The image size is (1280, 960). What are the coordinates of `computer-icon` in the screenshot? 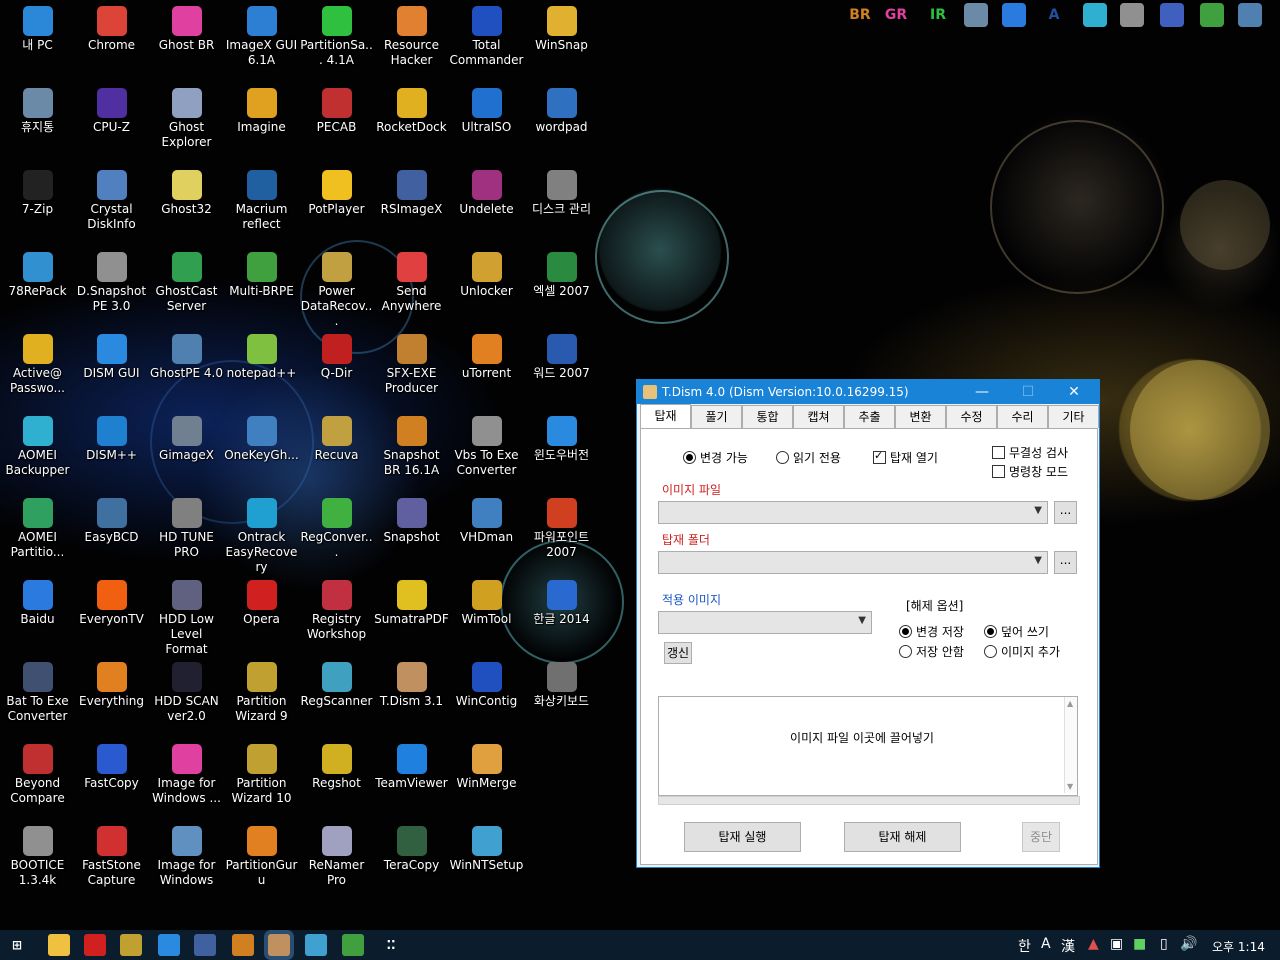 It's located at (976, 15).